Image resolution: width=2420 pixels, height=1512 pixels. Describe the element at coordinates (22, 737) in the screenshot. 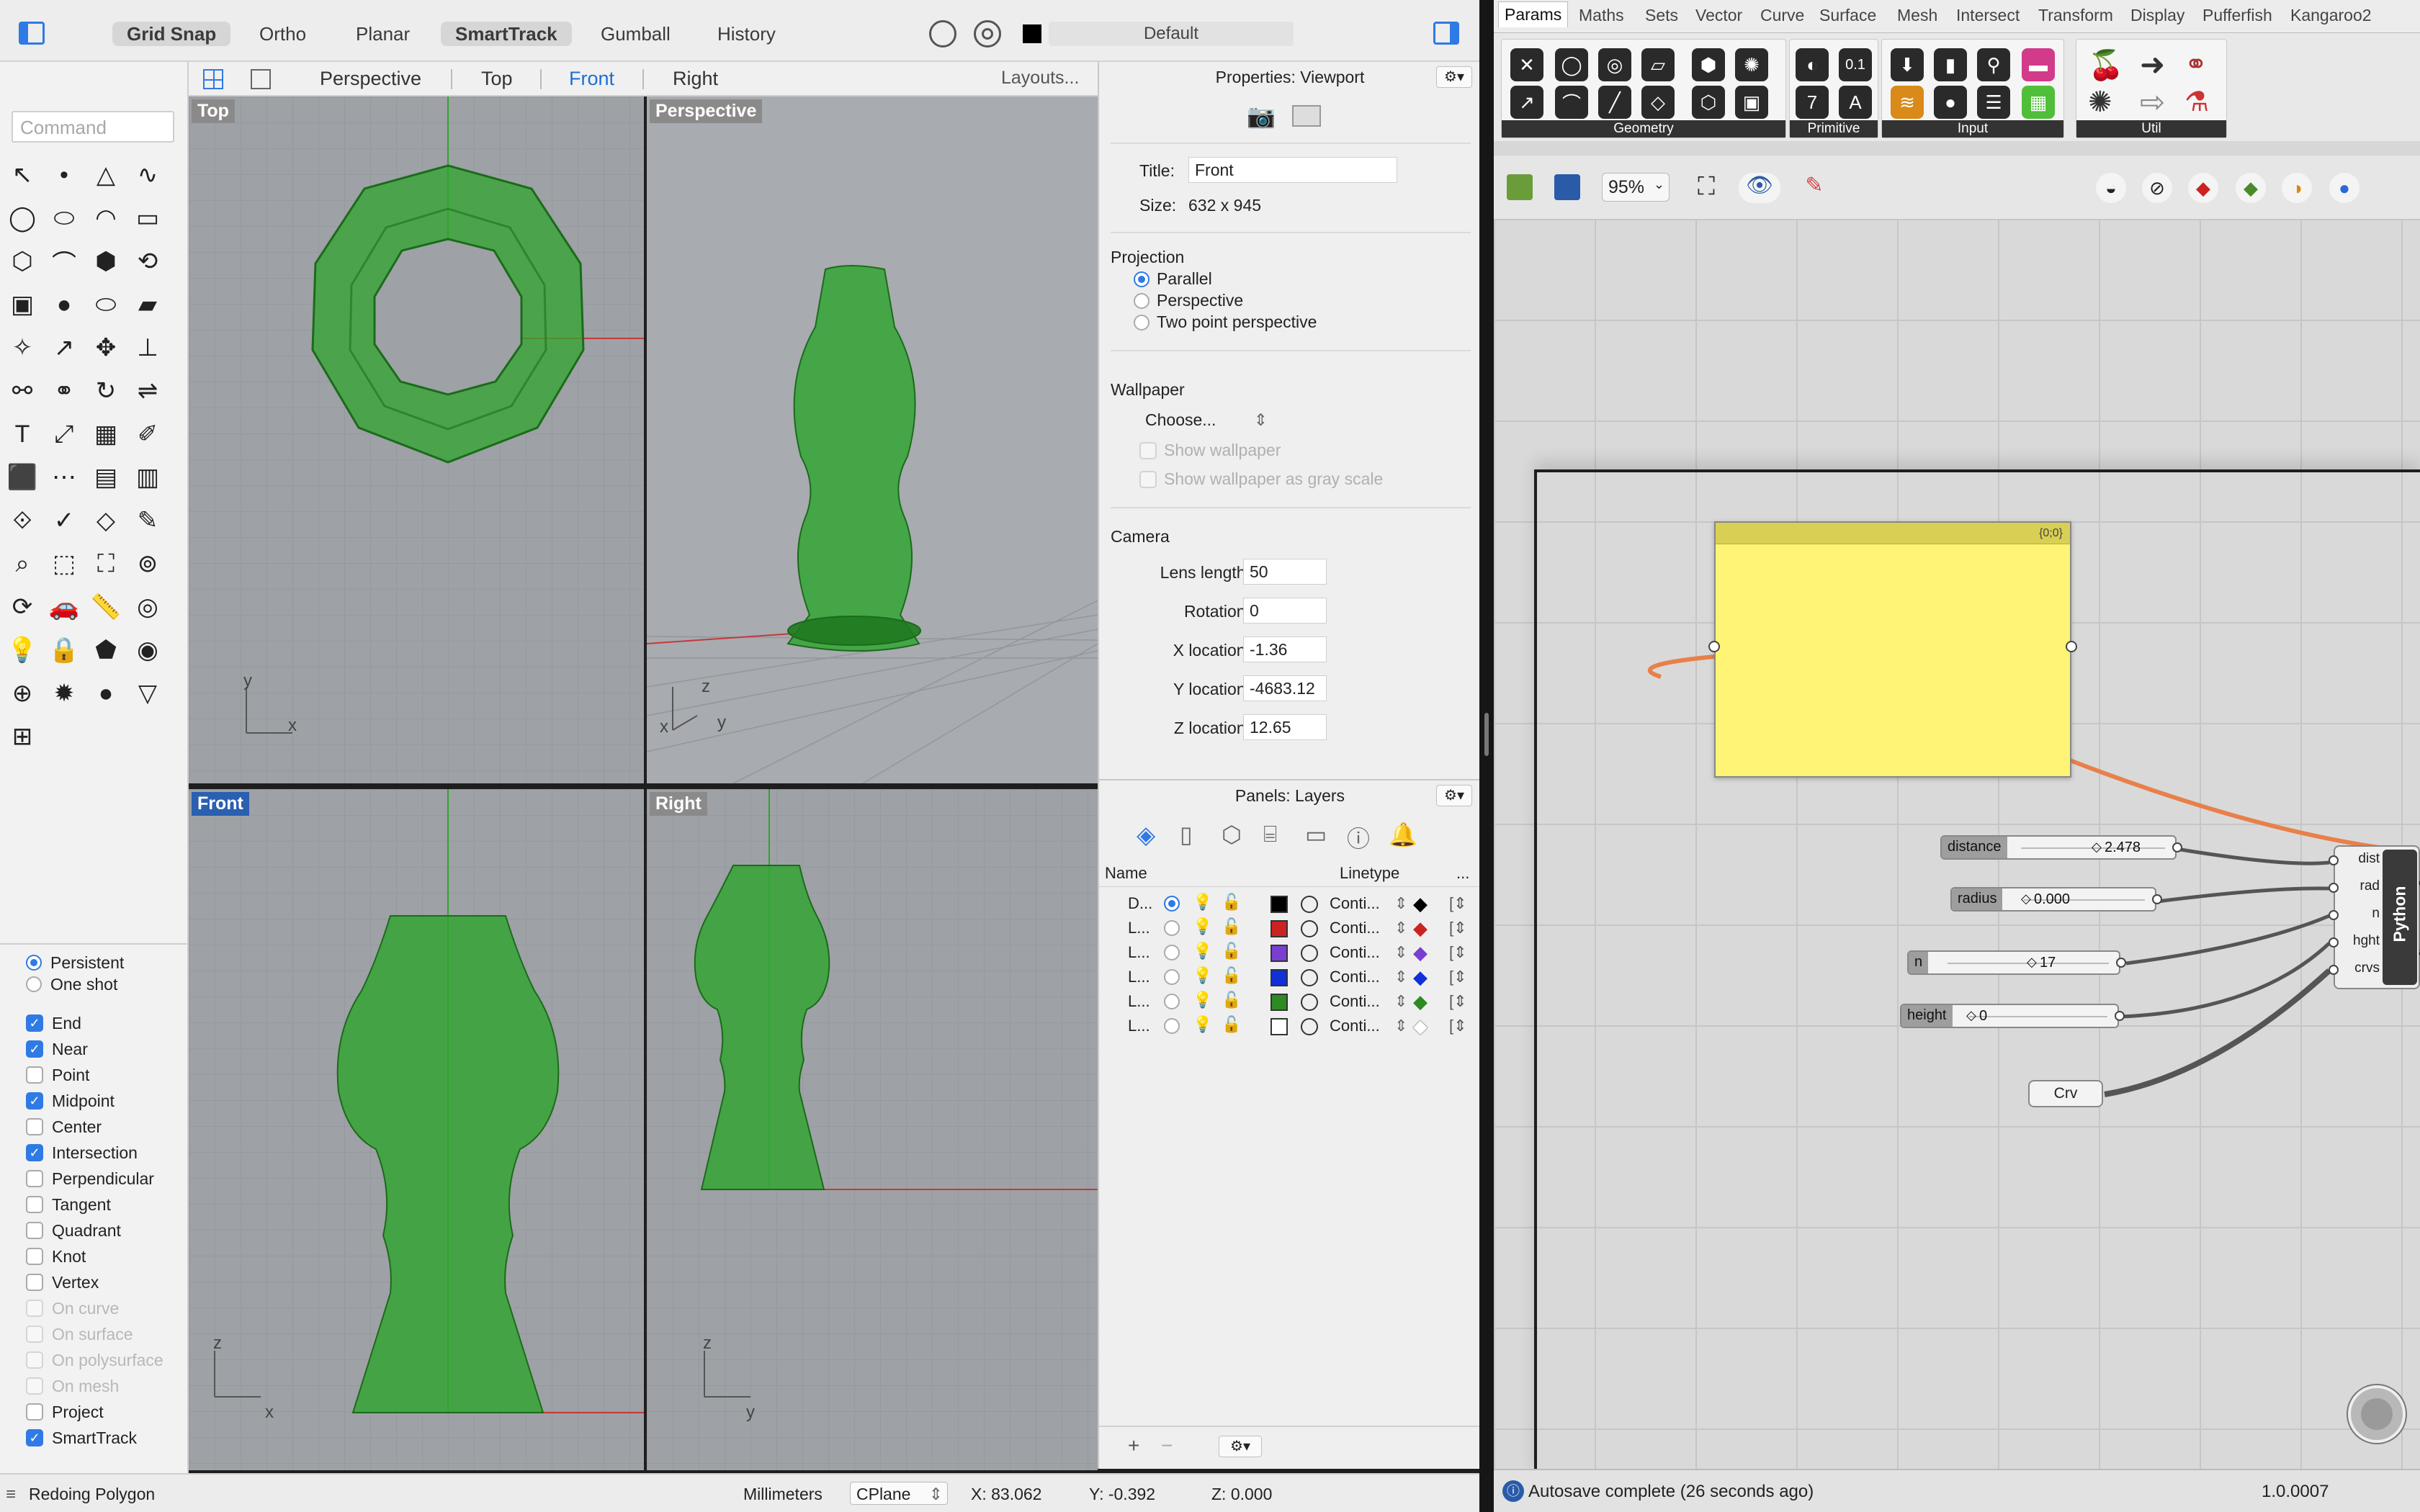

I see `cplane-icon: ⊞` at that location.